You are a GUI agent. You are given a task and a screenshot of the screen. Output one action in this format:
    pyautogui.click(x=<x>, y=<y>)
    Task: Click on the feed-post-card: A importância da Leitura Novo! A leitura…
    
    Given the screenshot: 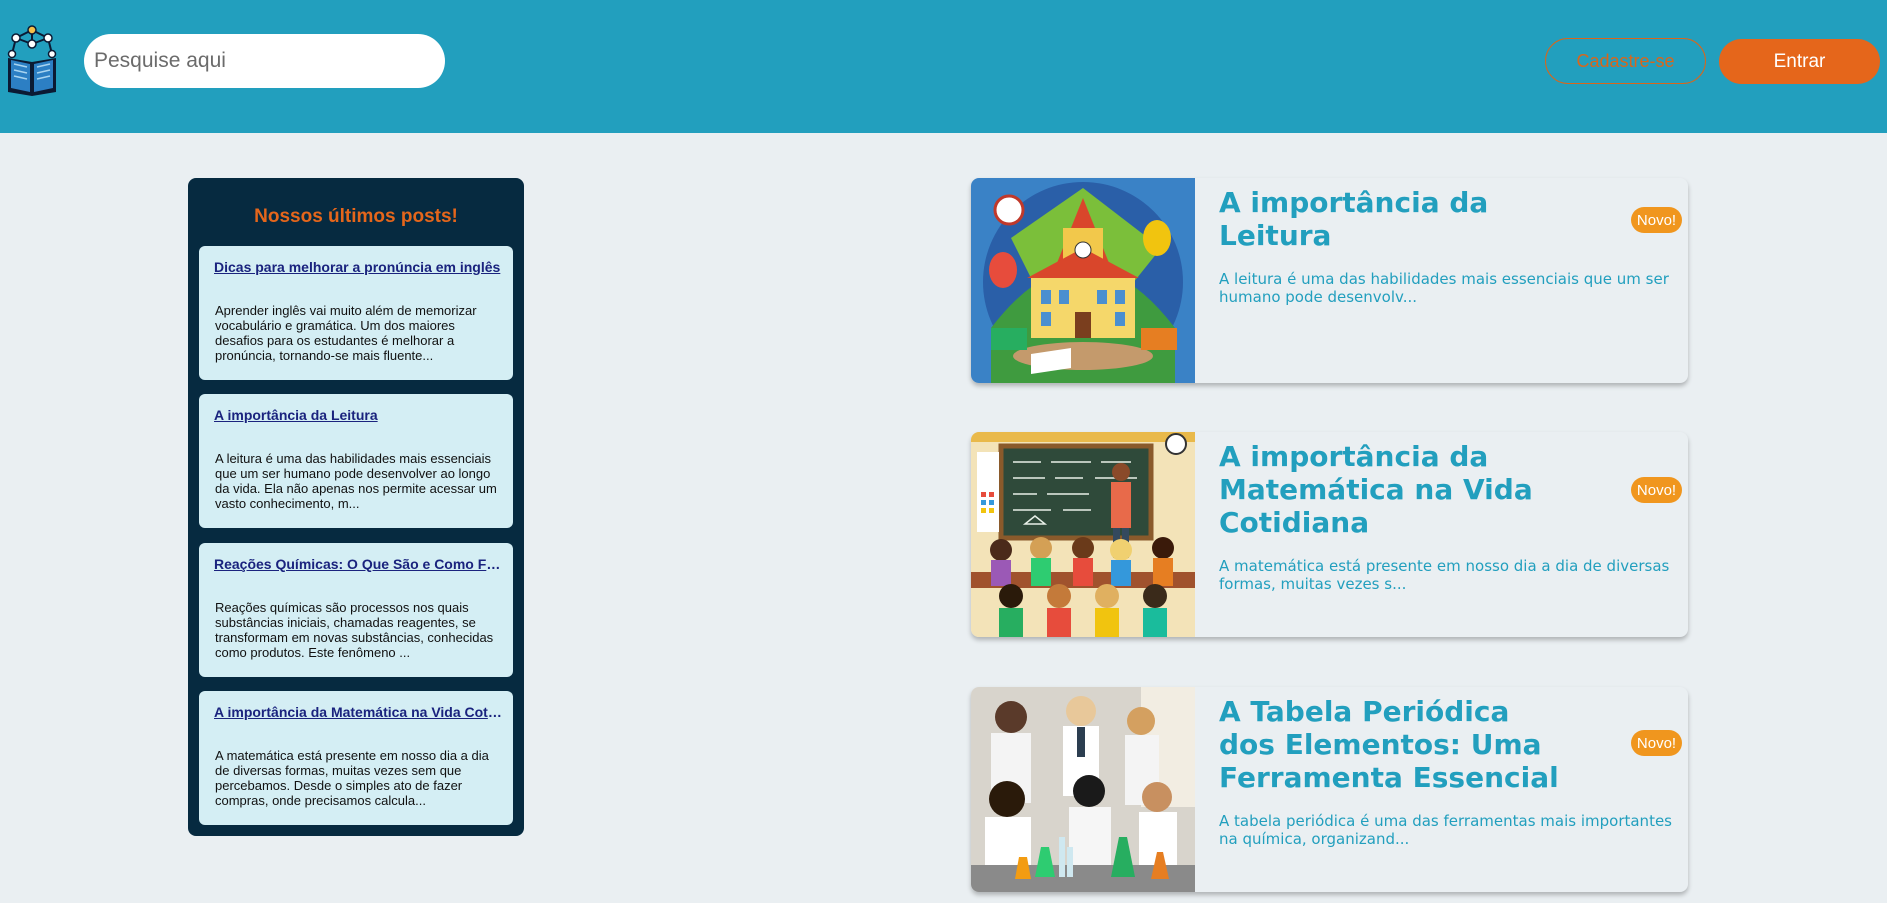 What is the action you would take?
    pyautogui.click(x=1329, y=280)
    